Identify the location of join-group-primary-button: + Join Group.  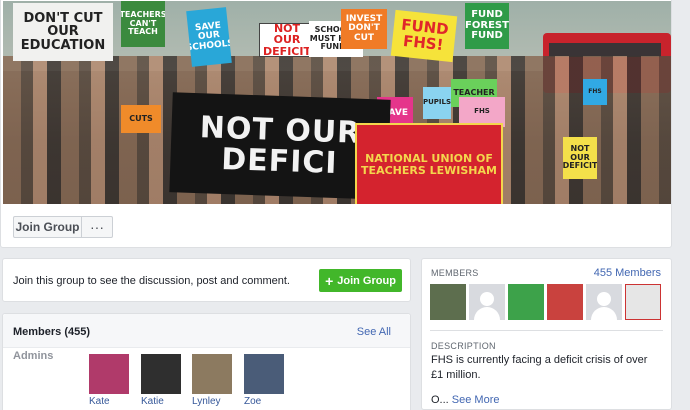
(360, 280).